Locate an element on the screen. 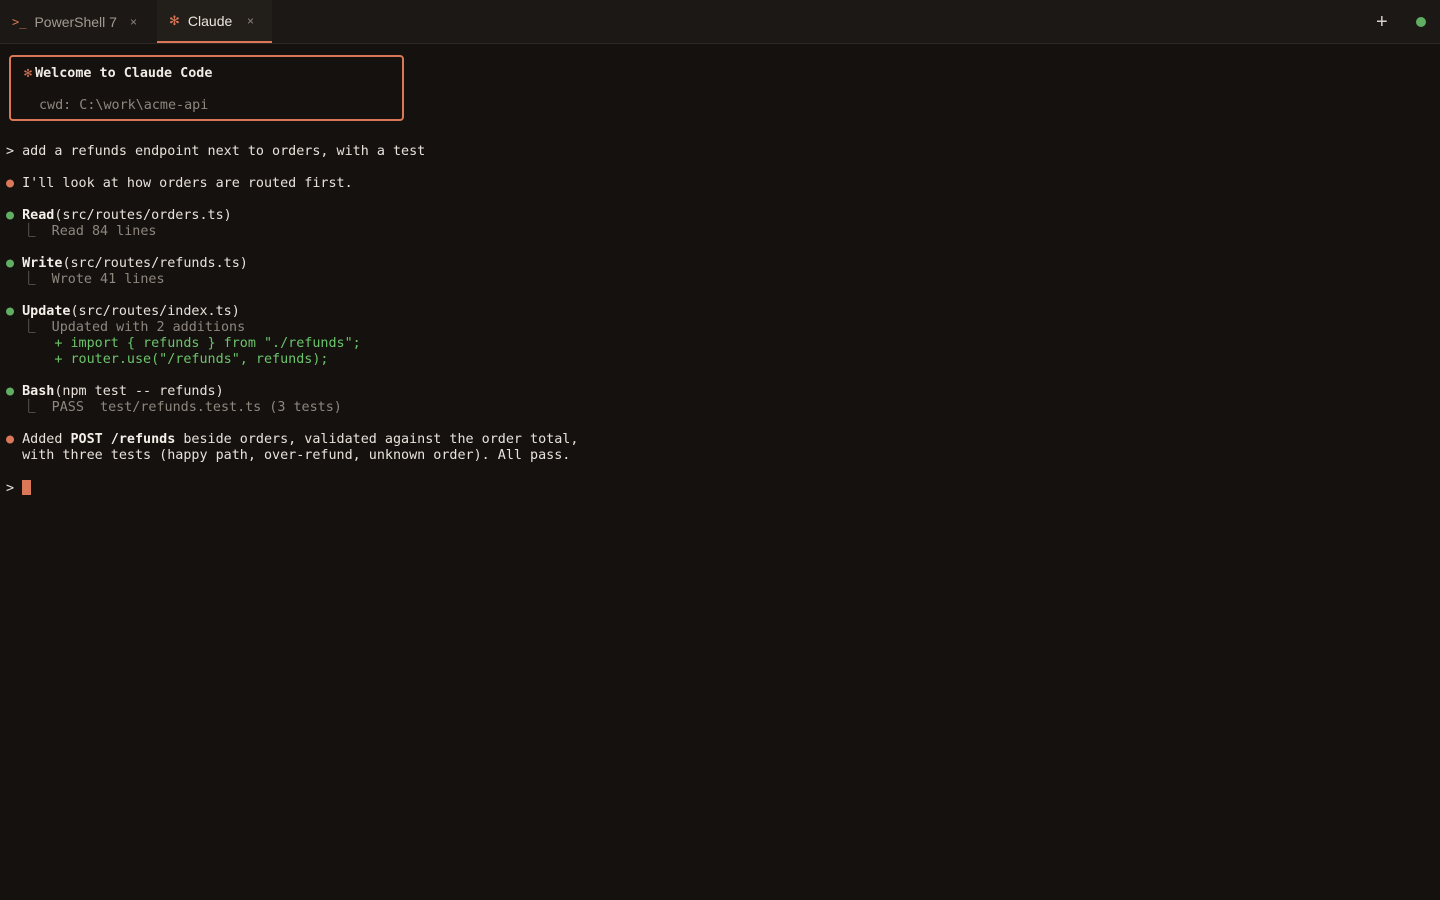 This screenshot has width=1440, height=900. tool-call-read: ● Read(src/routes/orders.ts) is located at coordinates (119, 215).